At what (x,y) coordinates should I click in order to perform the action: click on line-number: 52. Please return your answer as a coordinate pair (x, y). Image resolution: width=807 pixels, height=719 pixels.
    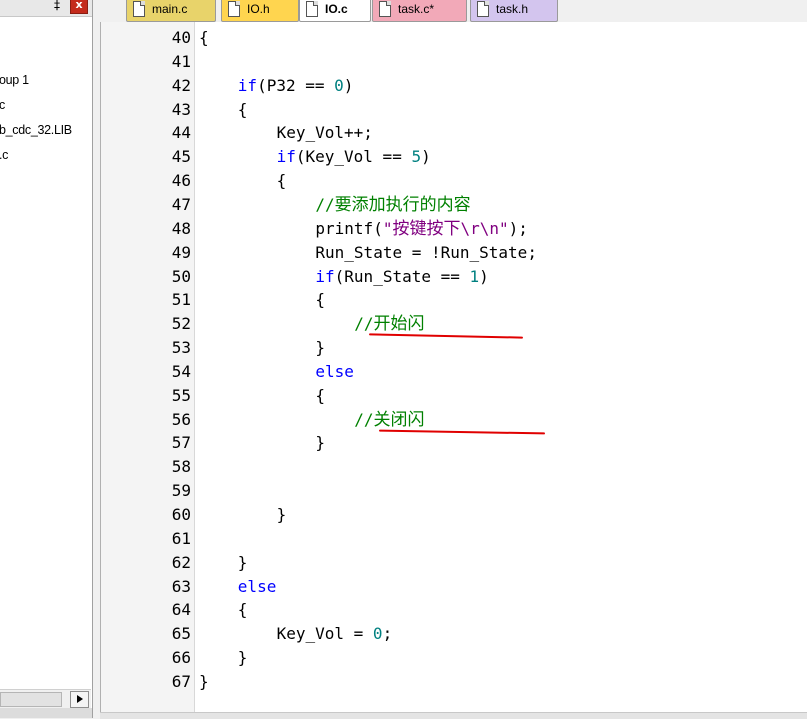
    Looking at the image, I should click on (181, 324).